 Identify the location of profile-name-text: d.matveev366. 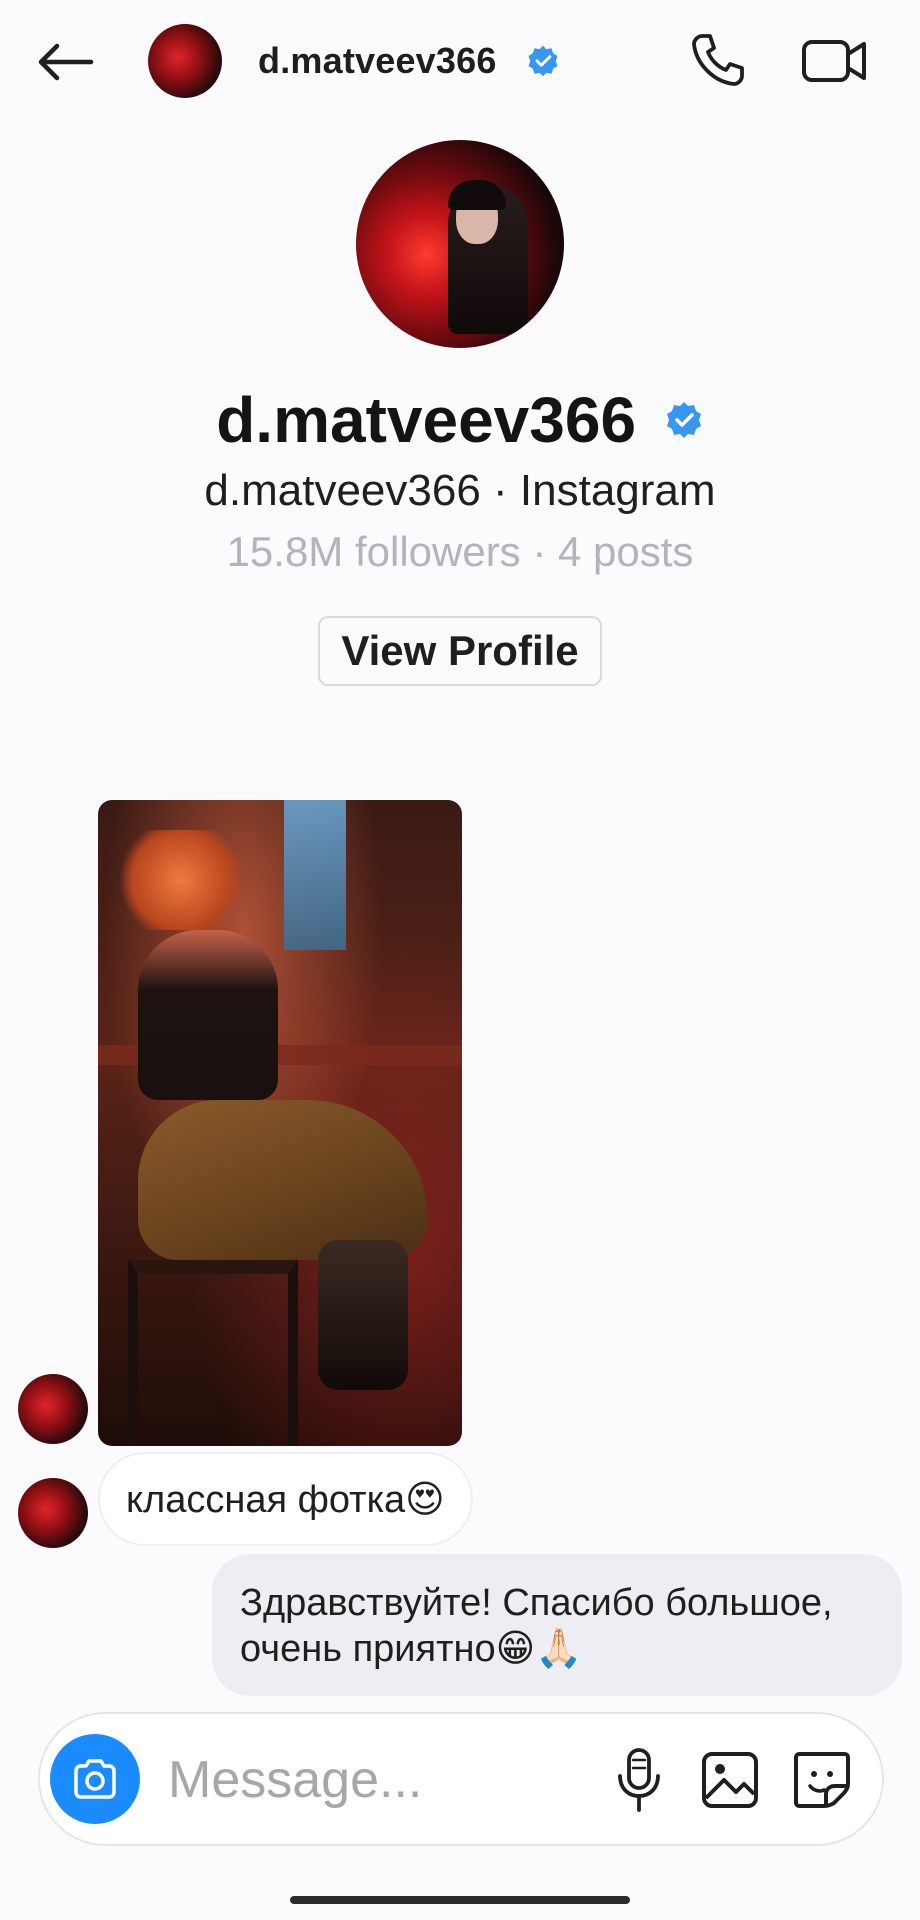
(426, 420).